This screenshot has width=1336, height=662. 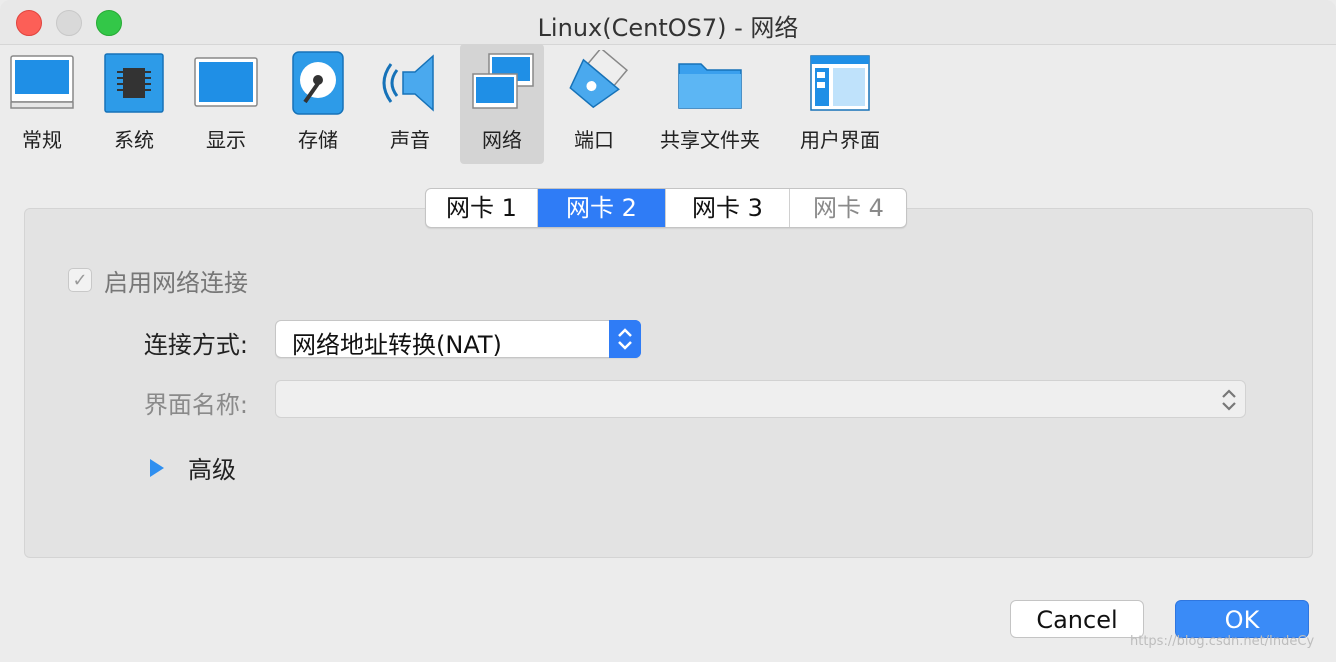 I want to click on display-icon, so click(x=226, y=82).